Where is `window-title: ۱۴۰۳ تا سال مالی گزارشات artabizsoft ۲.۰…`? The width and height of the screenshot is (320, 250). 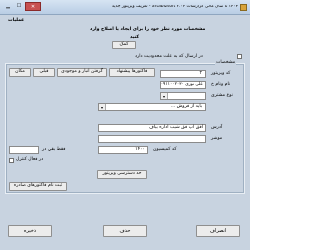
window-title: ۱۴۰۳ تا سال مالی گزارشات artabizsoft ۲.۰… is located at coordinates (174, 7).